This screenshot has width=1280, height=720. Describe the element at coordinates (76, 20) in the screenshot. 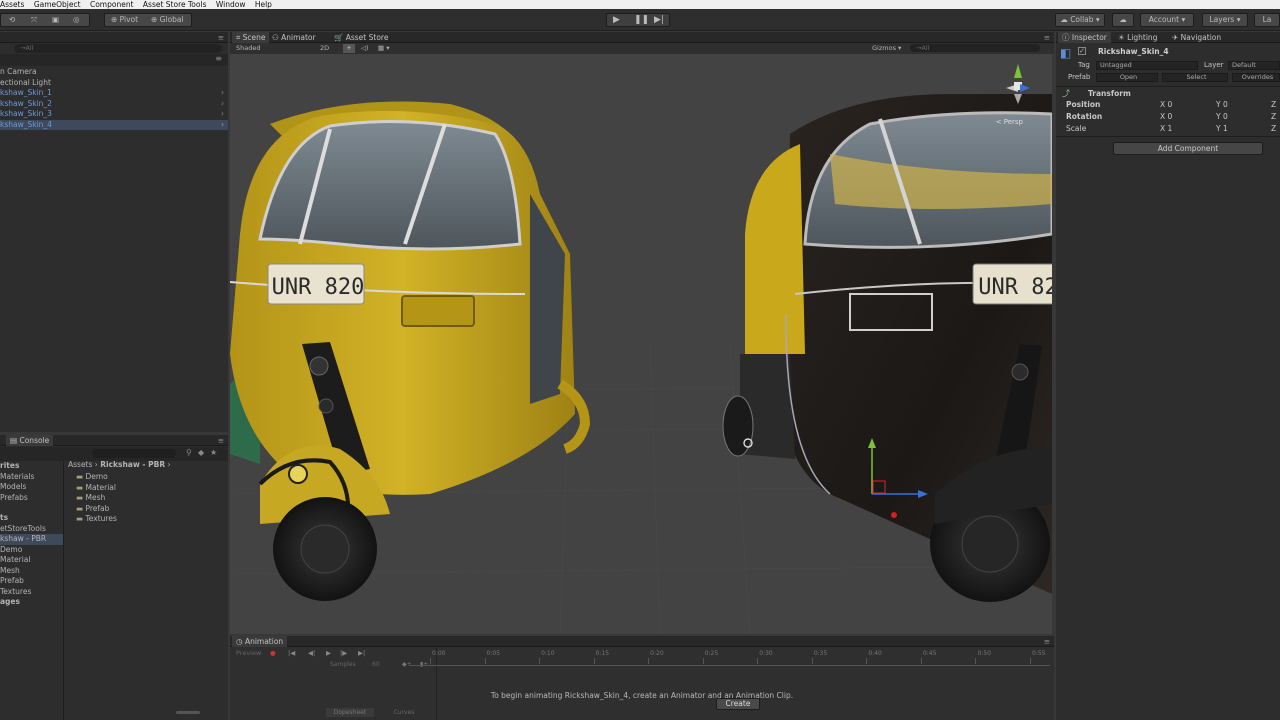

I see `transform-tool-icon: ◎` at that location.